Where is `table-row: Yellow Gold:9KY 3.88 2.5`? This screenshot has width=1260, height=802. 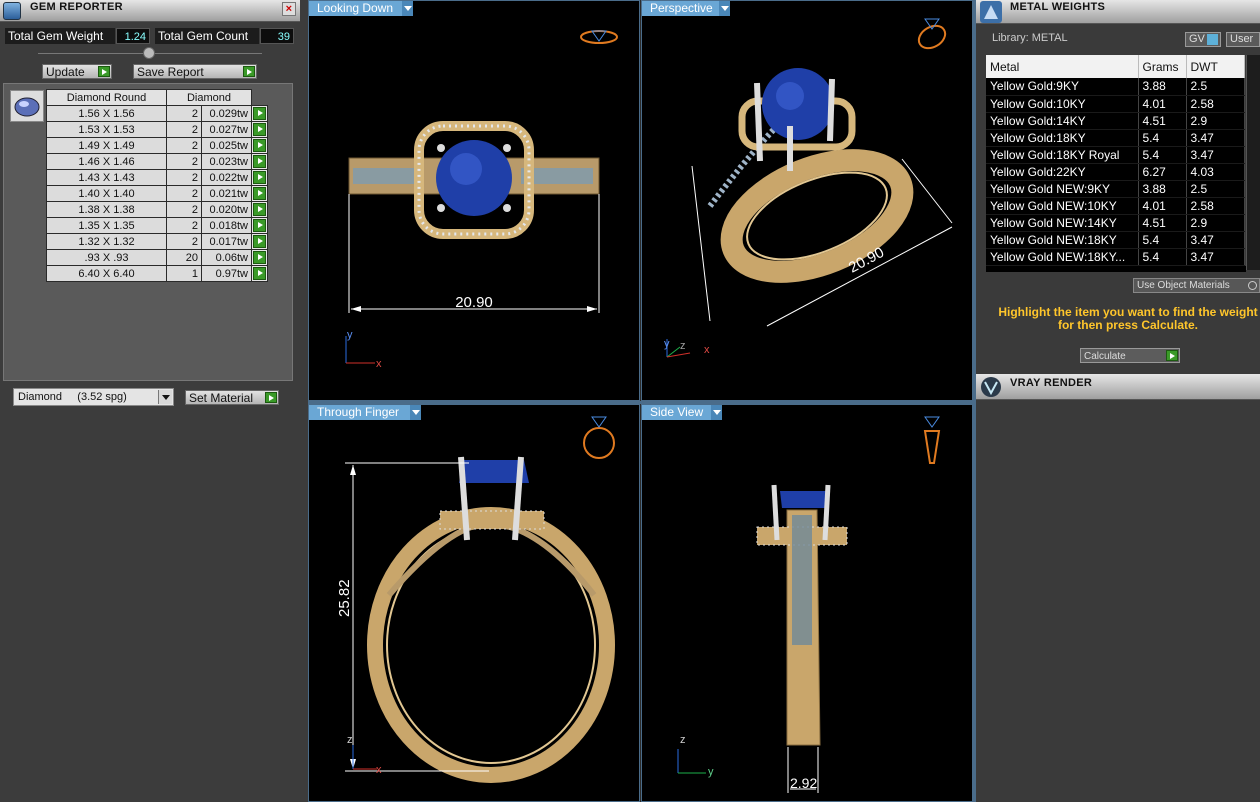 table-row: Yellow Gold:9KY 3.88 2.5 is located at coordinates (1115, 87).